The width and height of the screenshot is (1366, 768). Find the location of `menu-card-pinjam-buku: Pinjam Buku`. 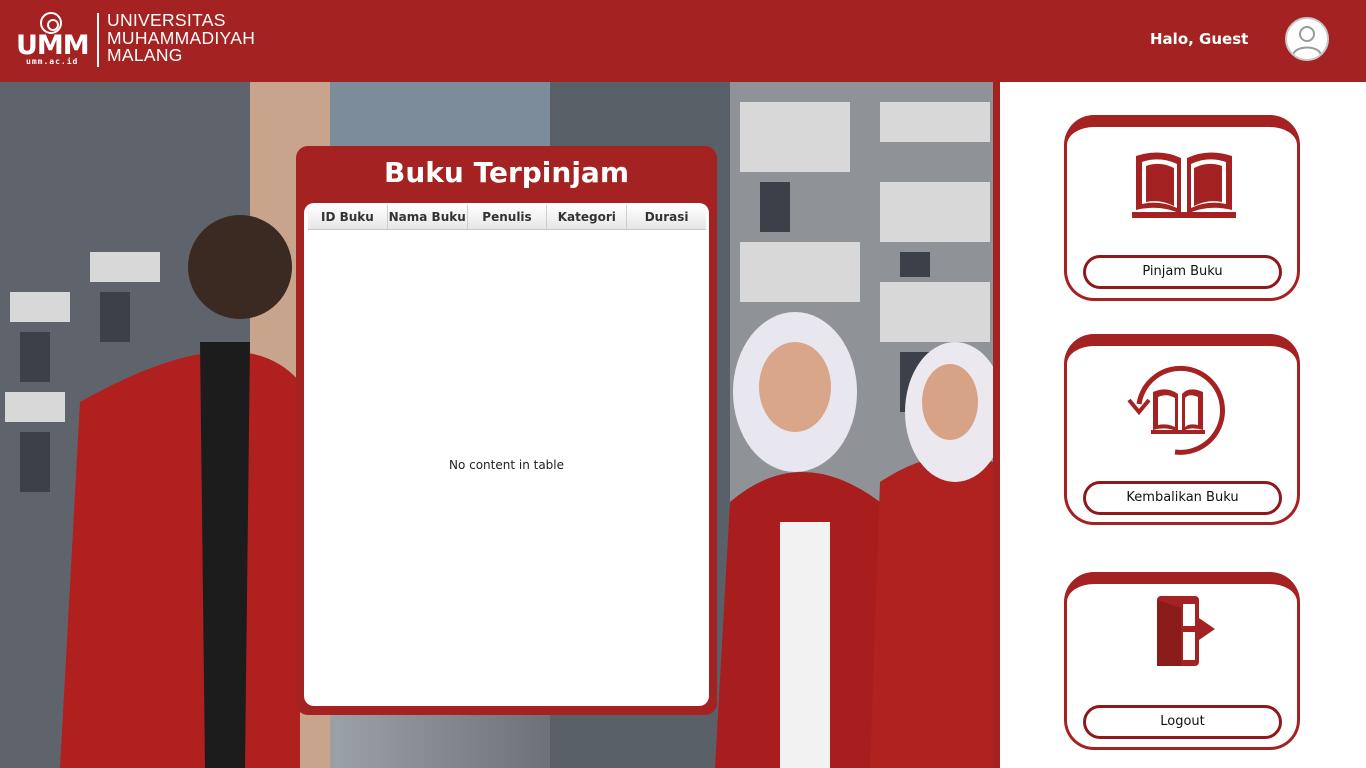

menu-card-pinjam-buku: Pinjam Buku is located at coordinates (1182, 208).